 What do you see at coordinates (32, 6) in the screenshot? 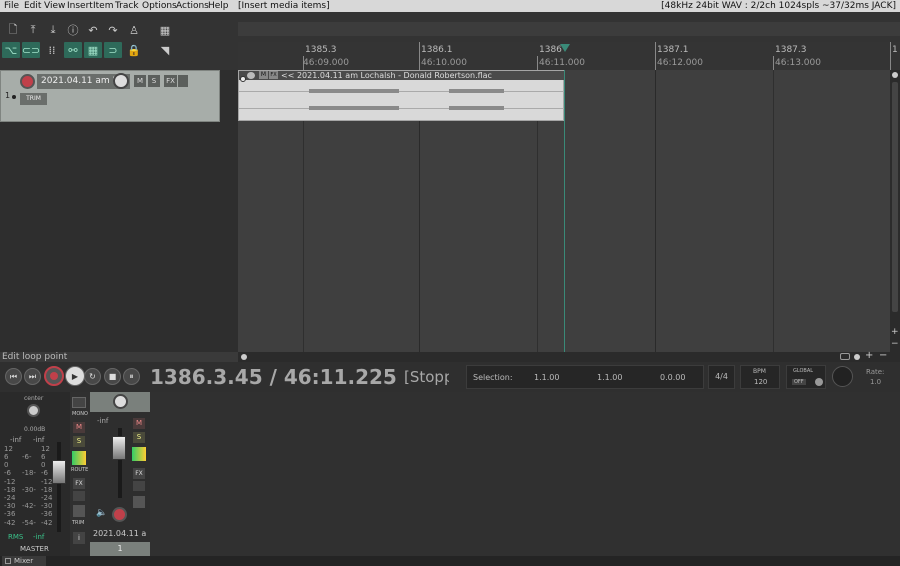
I see `menu-edit: Edit` at bounding box center [32, 6].